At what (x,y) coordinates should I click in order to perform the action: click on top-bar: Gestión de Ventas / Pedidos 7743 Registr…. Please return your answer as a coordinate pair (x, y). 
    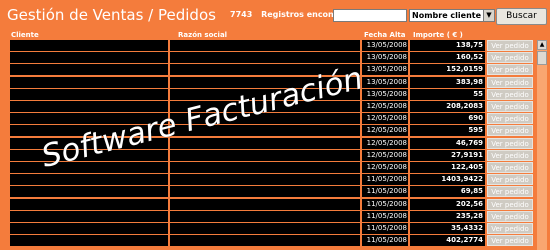
    Looking at the image, I should click on (275, 14).